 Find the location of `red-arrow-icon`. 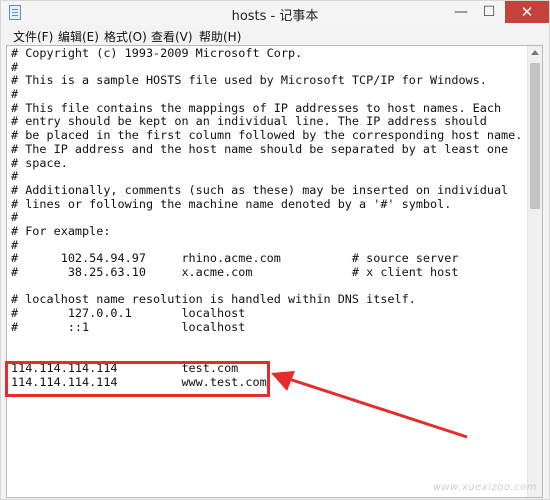

red-arrow-icon is located at coordinates (369, 405).